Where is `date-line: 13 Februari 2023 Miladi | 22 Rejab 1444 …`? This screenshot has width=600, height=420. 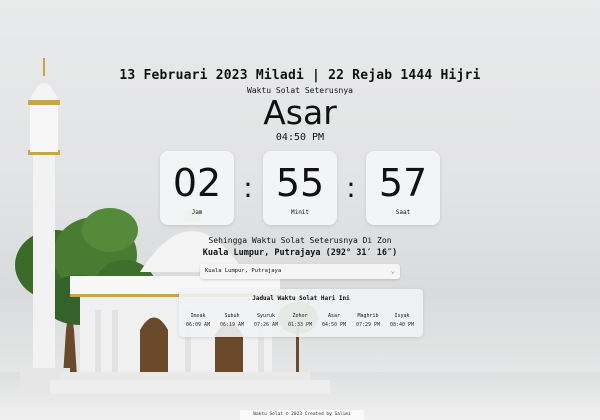 date-line: 13 Februari 2023 Miladi | 22 Rejab 1444 … is located at coordinates (300, 75).